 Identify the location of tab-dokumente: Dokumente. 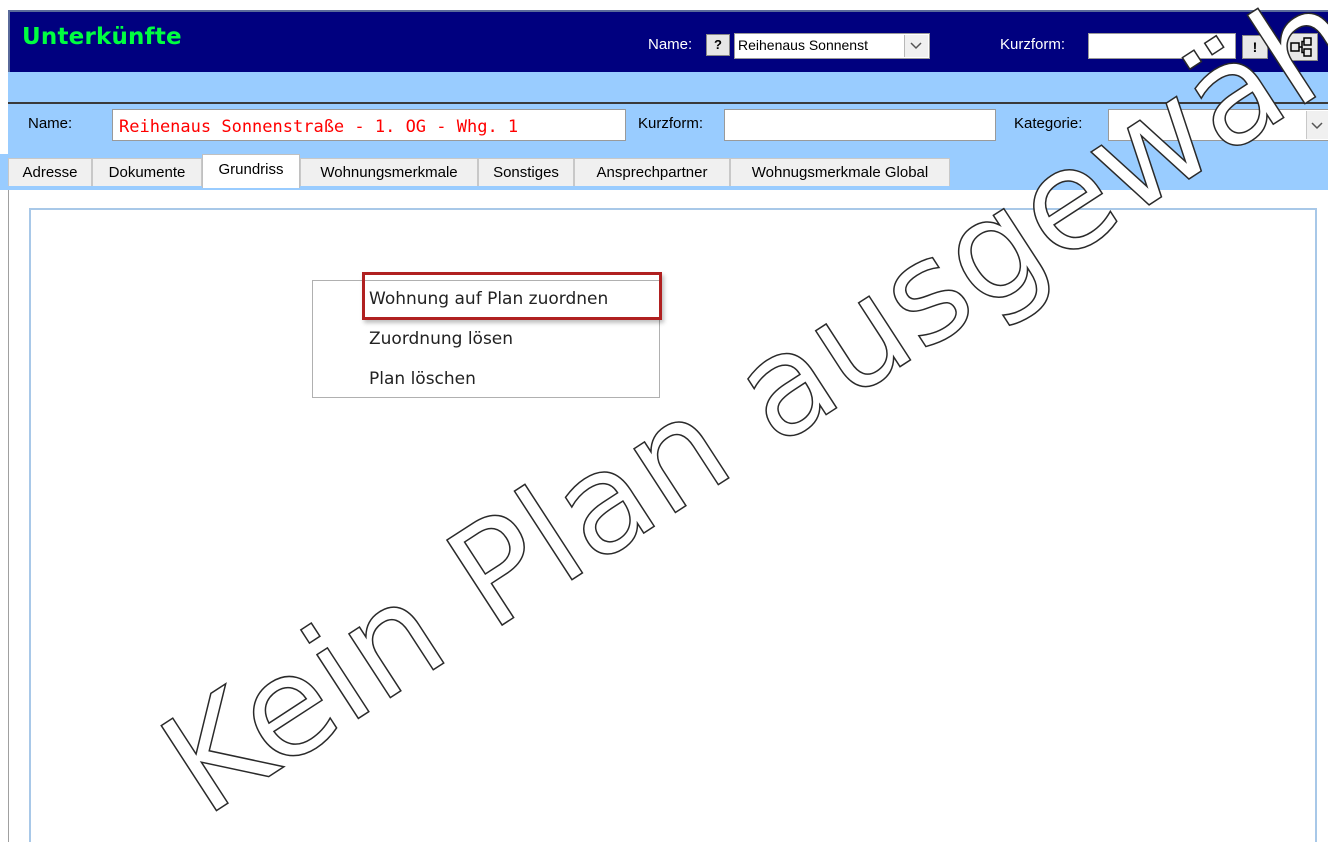
(147, 172).